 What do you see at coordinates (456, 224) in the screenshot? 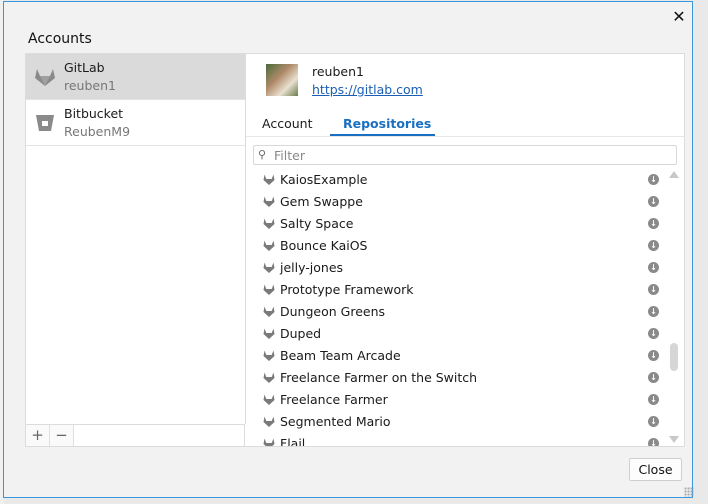
I see `repository-item: Salty Space ↓` at bounding box center [456, 224].